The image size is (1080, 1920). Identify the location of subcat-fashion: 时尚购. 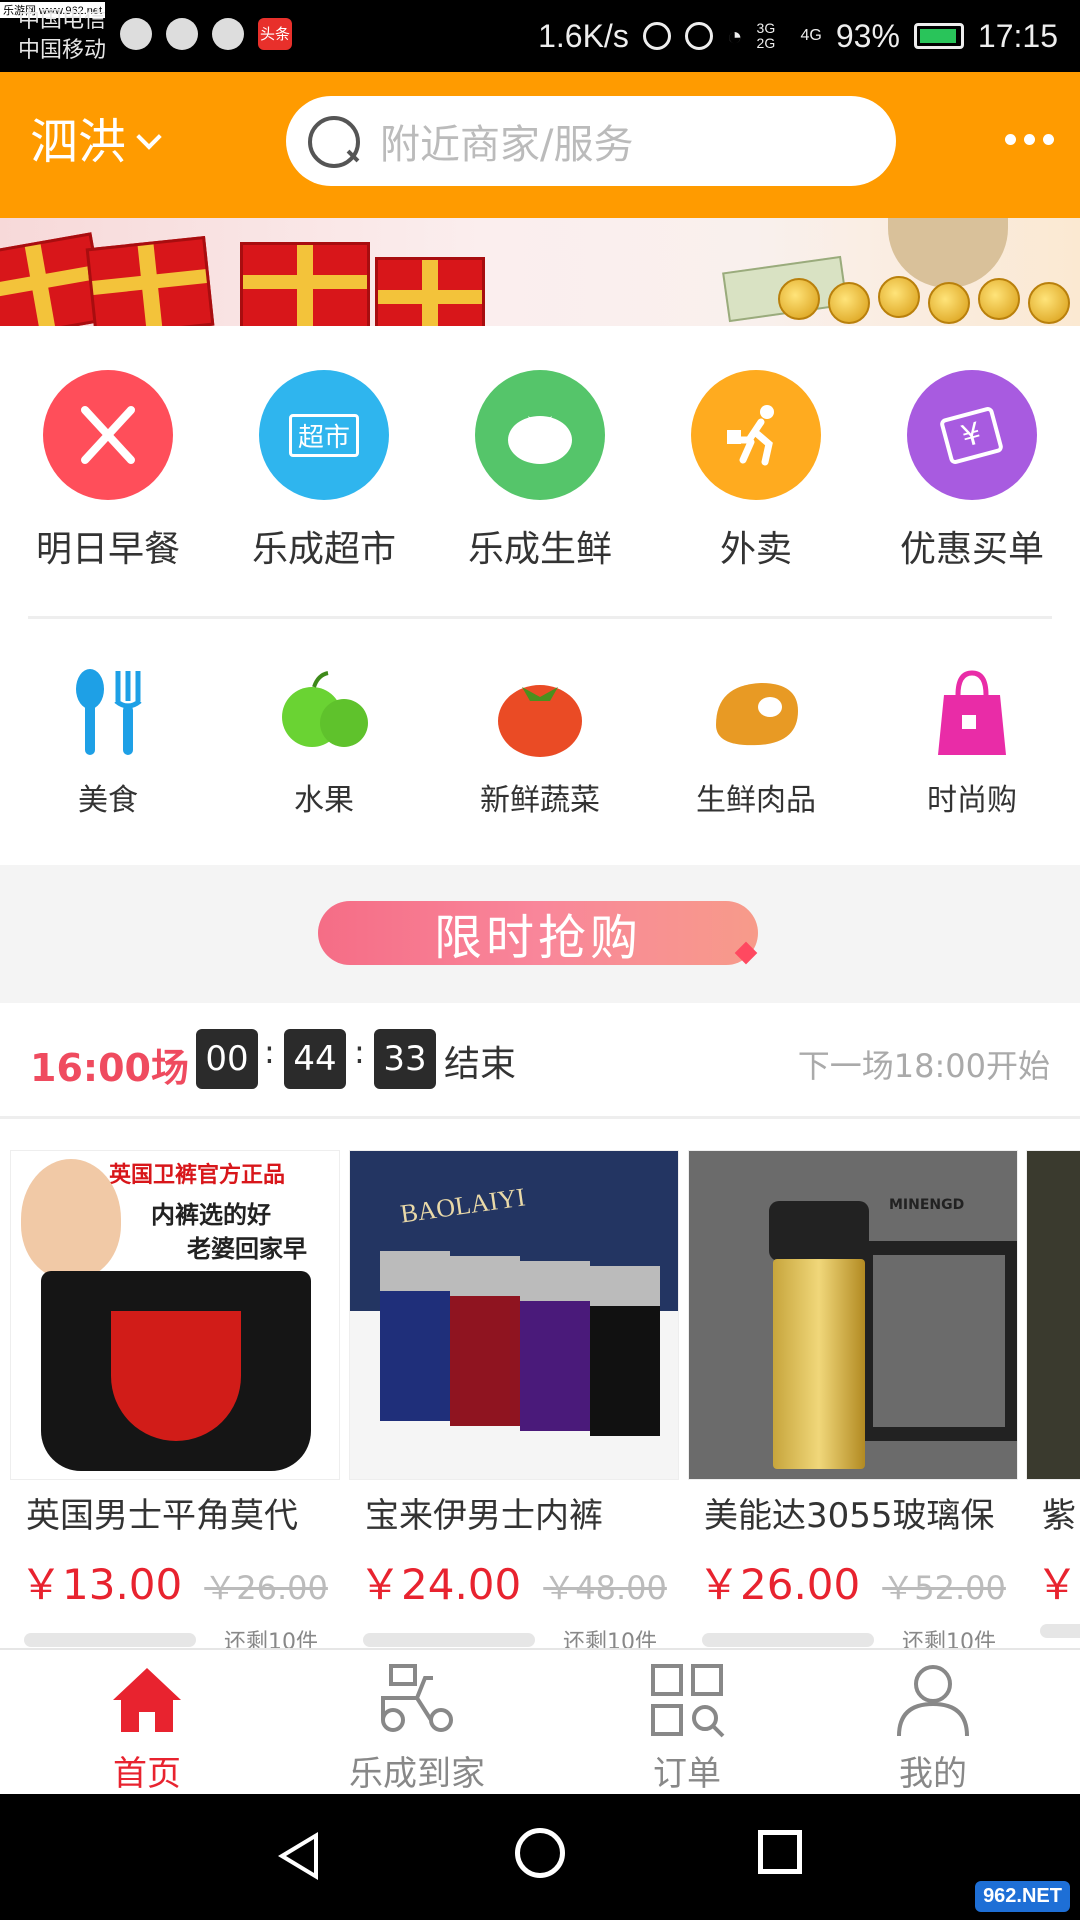
(972, 742).